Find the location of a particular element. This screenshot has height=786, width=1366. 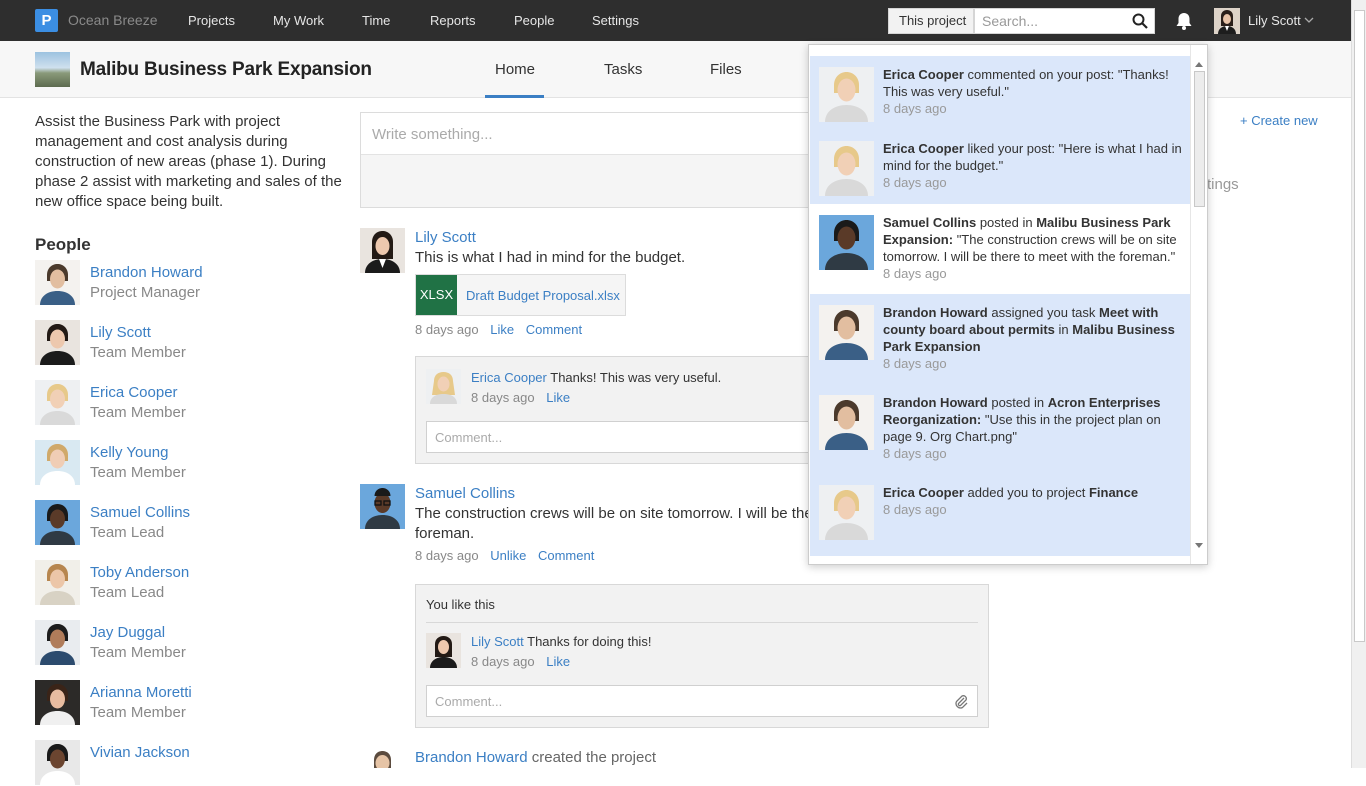

person-name: Samuel Collins is located at coordinates (140, 512).